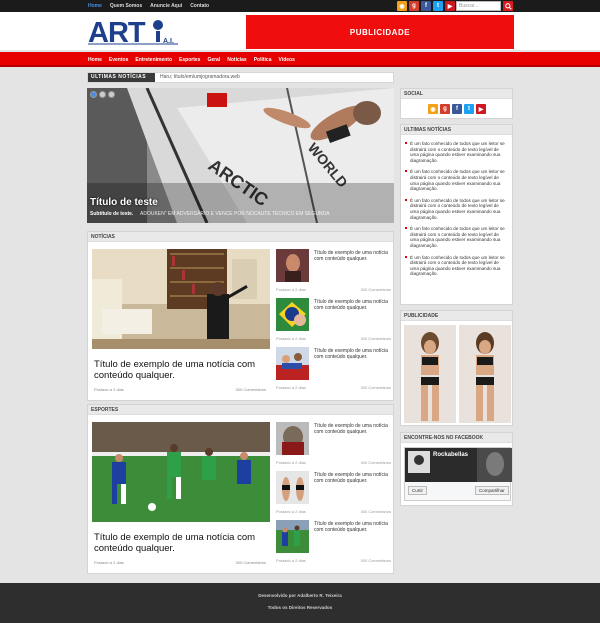 The height and width of the screenshot is (623, 600). I want to click on top-nav-contato: Contato, so click(199, 6).